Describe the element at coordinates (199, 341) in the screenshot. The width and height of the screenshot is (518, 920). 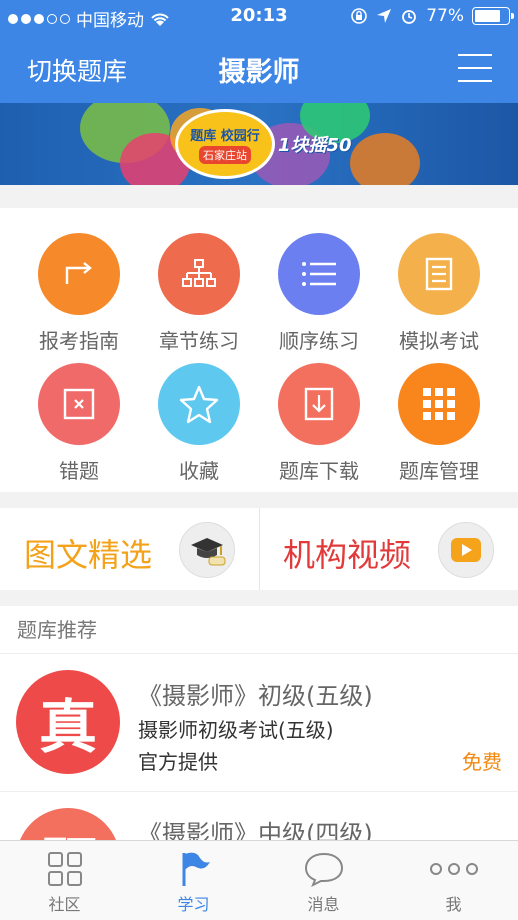
I see `grid-item-label: 章节练习` at that location.